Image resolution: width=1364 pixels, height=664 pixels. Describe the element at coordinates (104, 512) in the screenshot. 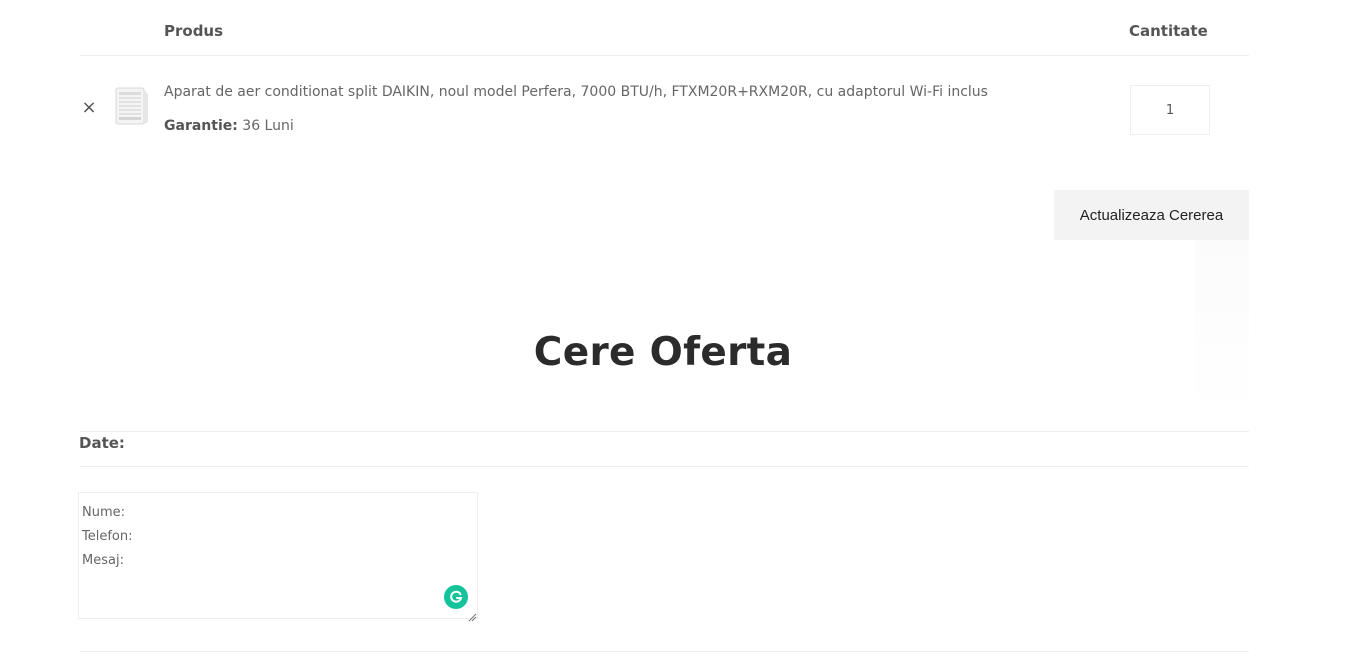

I see `message-line-name: Nume:` at that location.